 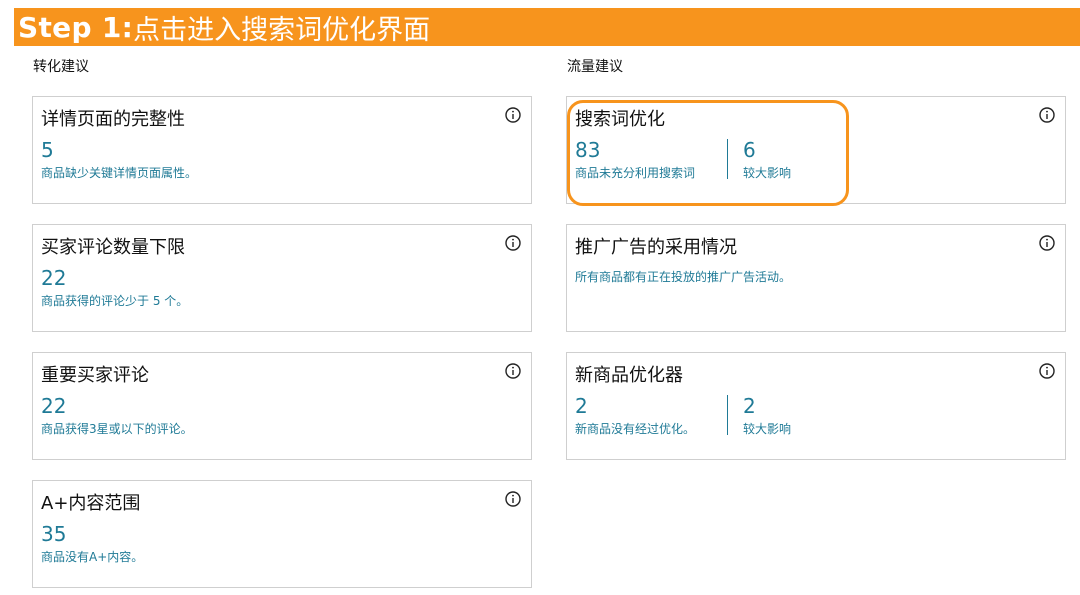 I want to click on card-value-not-optimized: 2, so click(x=581, y=406).